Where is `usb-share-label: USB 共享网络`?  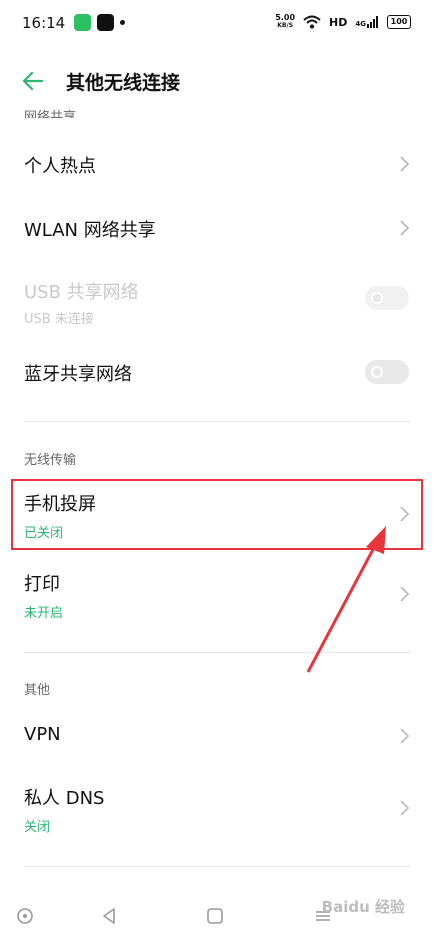
usb-share-label: USB 共享网络 is located at coordinates (81, 292).